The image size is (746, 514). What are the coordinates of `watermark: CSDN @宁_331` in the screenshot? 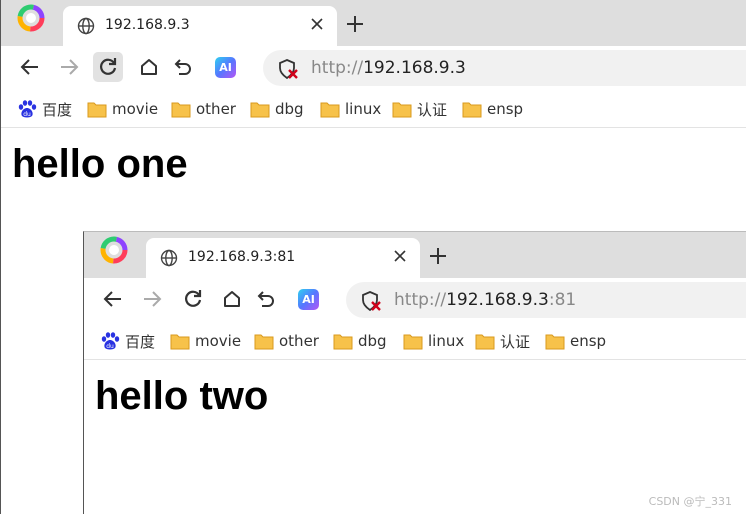 It's located at (690, 501).